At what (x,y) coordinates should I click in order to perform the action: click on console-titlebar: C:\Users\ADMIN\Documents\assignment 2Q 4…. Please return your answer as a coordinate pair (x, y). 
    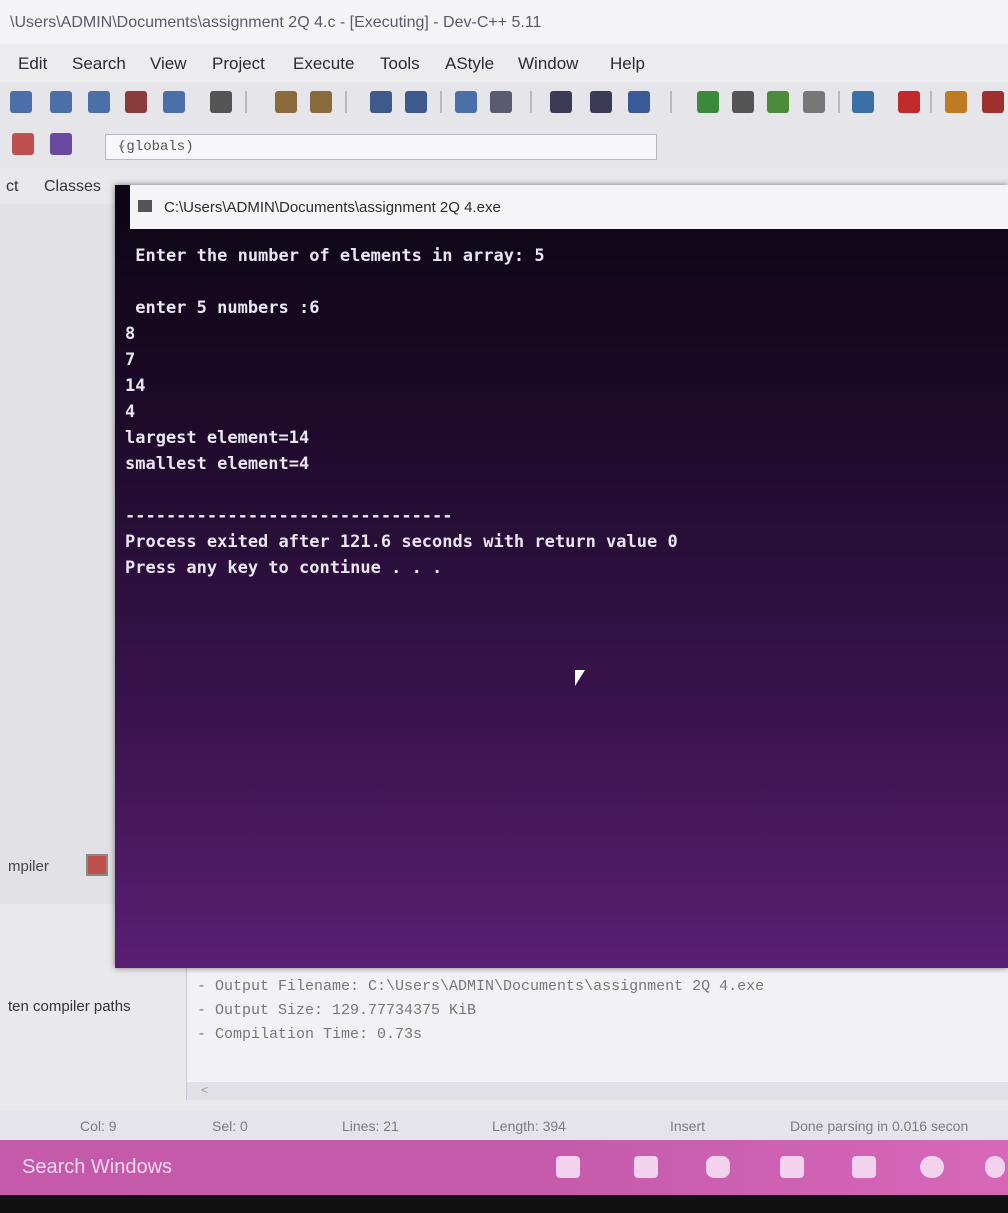
    Looking at the image, I should click on (569, 207).